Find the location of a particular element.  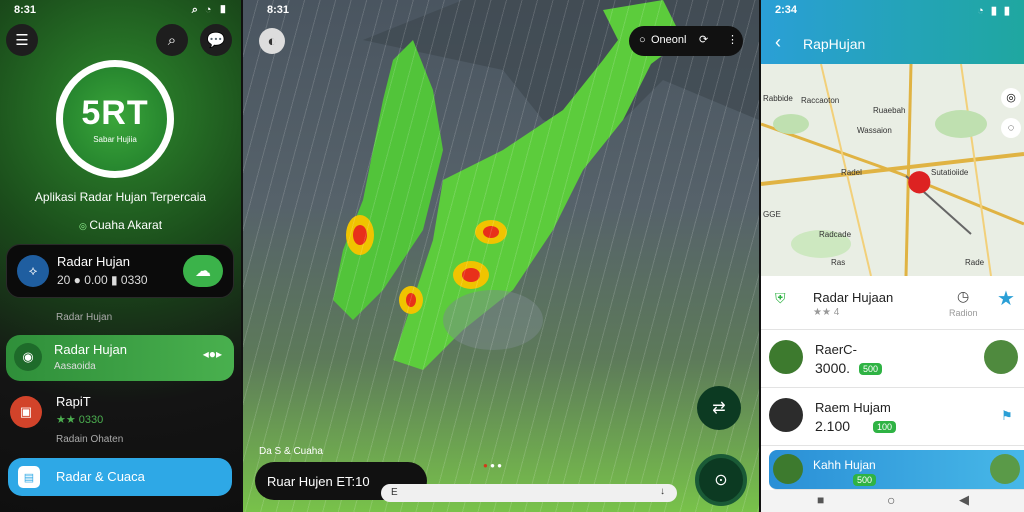

location-pin-icon: ⬤ is located at coordinates (919, 181).